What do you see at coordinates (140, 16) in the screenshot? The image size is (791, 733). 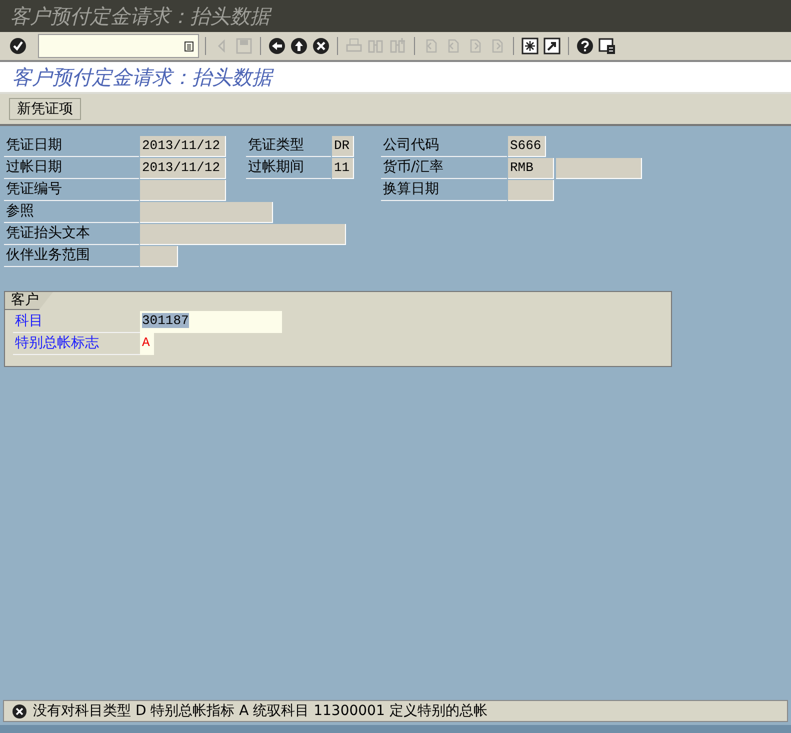 I see `window-title: 客户预付定金请求：抬头数据` at bounding box center [140, 16].